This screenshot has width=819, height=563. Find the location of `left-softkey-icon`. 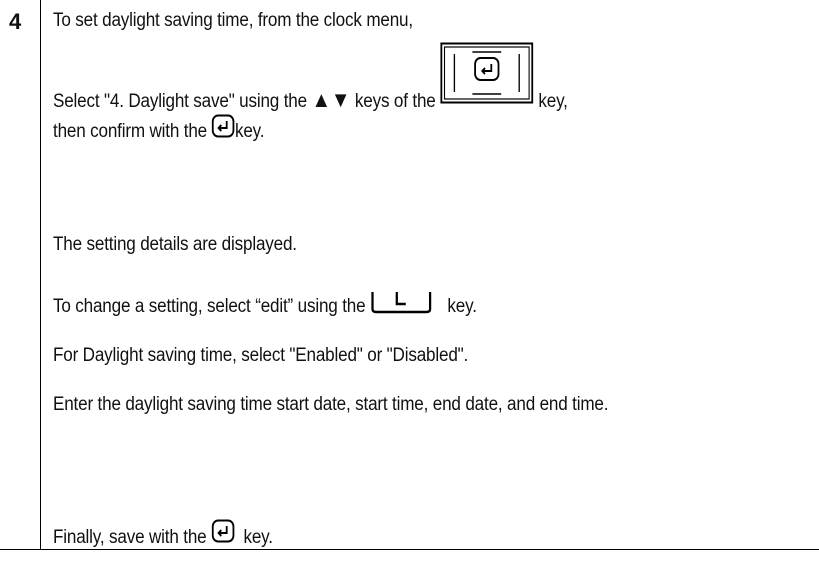

left-softkey-icon is located at coordinates (401, 303).